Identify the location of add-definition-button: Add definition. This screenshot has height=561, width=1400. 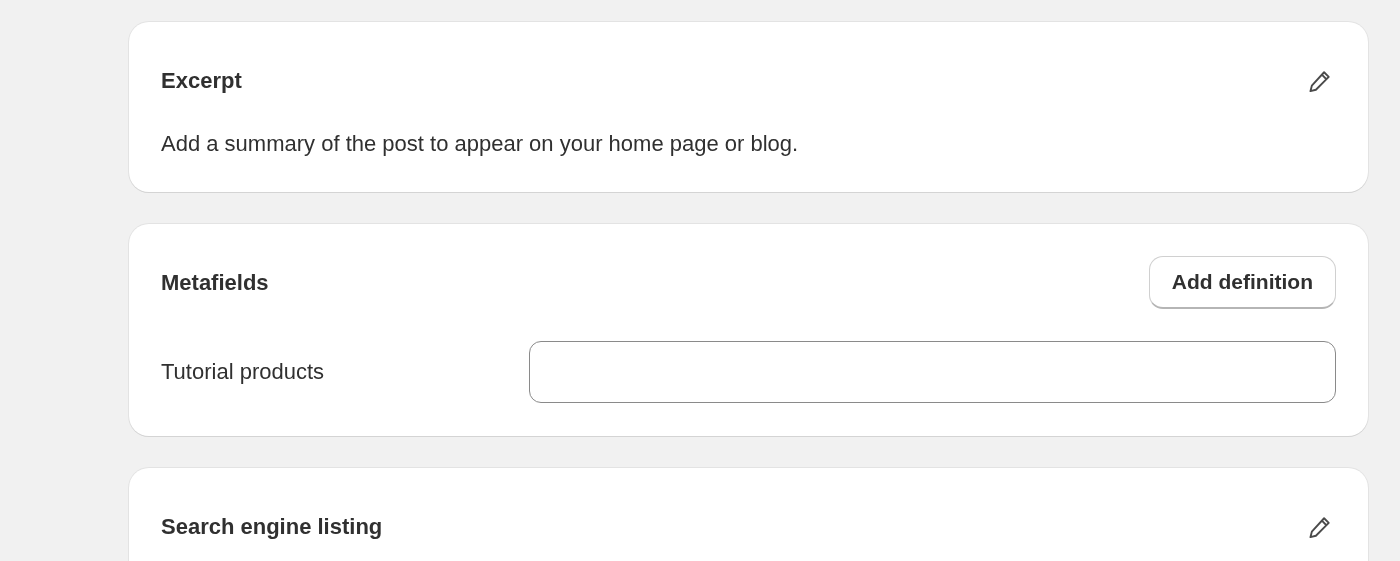
(1242, 282).